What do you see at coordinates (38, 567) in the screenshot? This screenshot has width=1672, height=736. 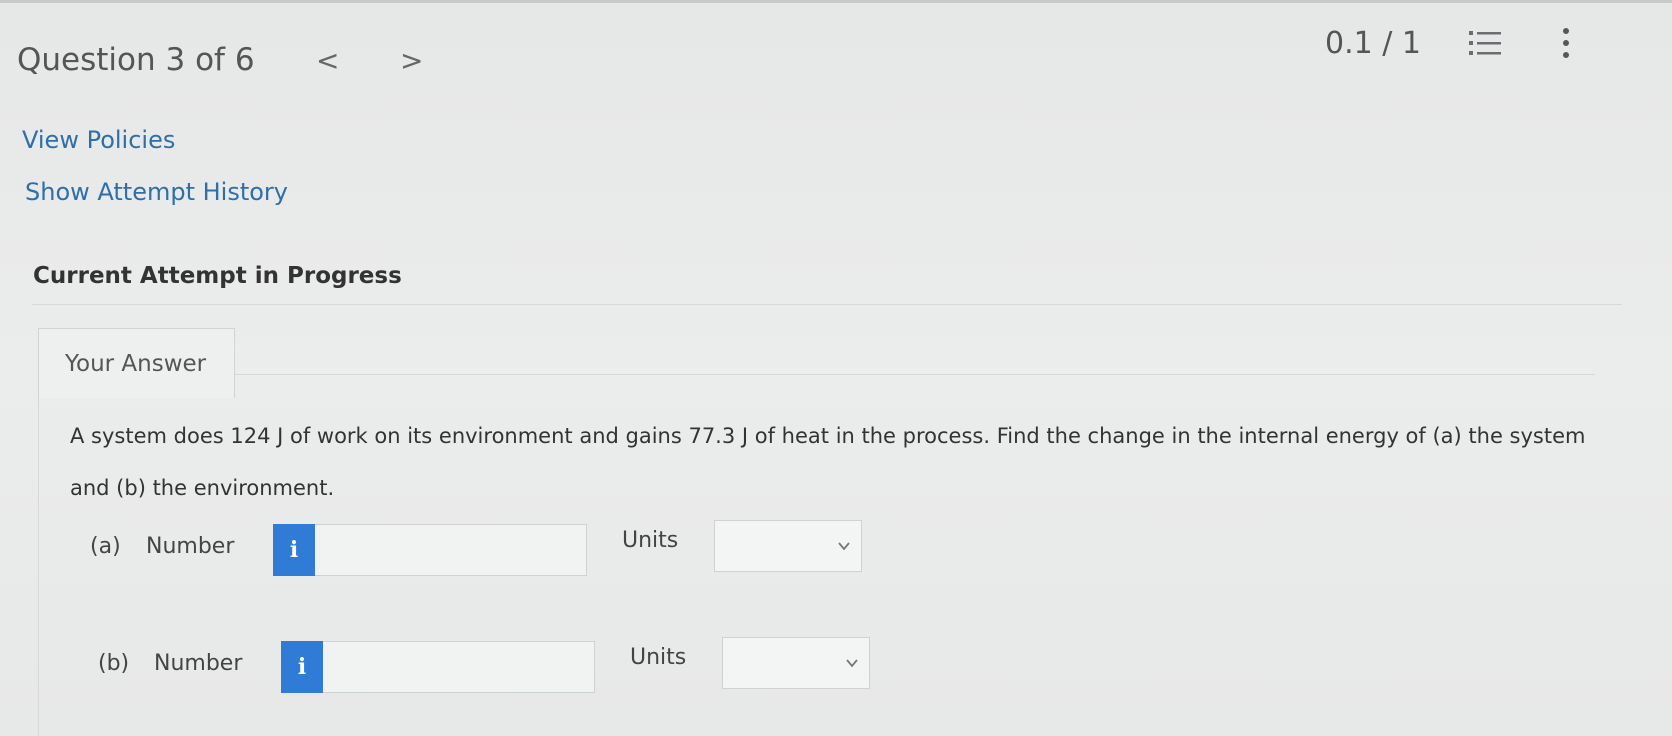 I see `panel-left-border` at bounding box center [38, 567].